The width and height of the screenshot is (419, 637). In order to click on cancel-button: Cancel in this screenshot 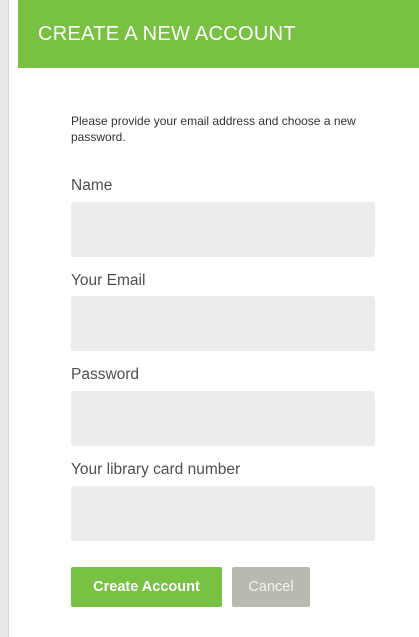, I will do `click(271, 587)`.